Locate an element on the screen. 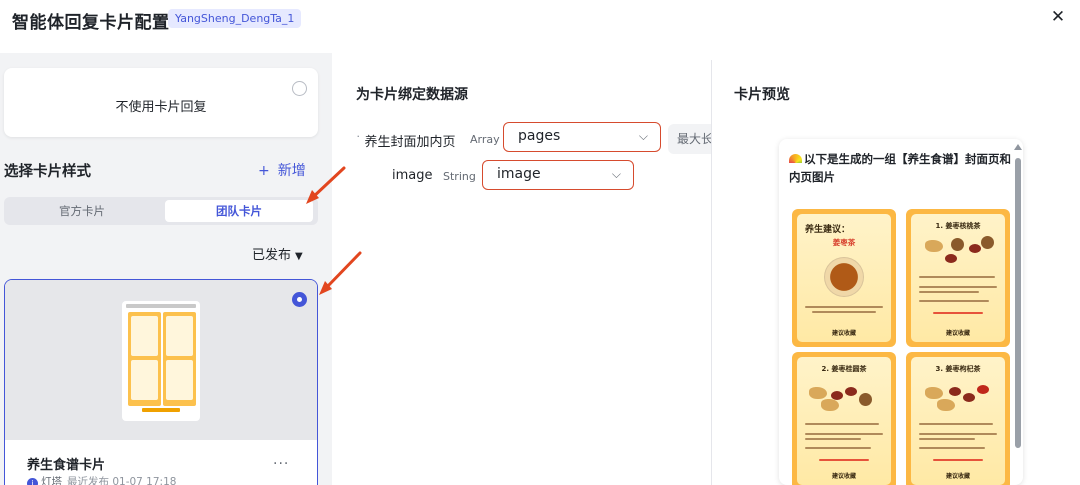 This screenshot has height=485, width=1080. field-pages-type: Array is located at coordinates (485, 139).